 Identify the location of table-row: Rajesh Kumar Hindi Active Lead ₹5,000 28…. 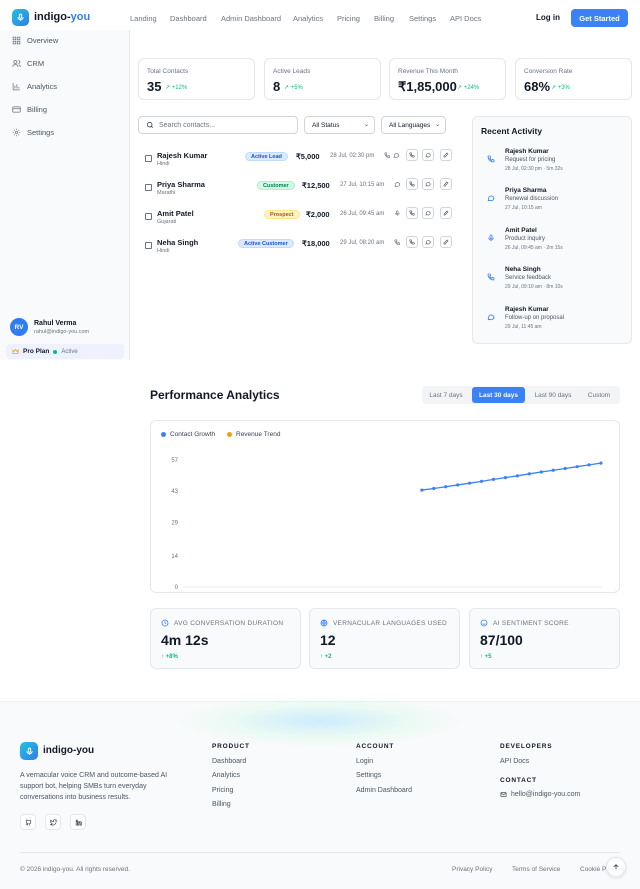
(297, 161).